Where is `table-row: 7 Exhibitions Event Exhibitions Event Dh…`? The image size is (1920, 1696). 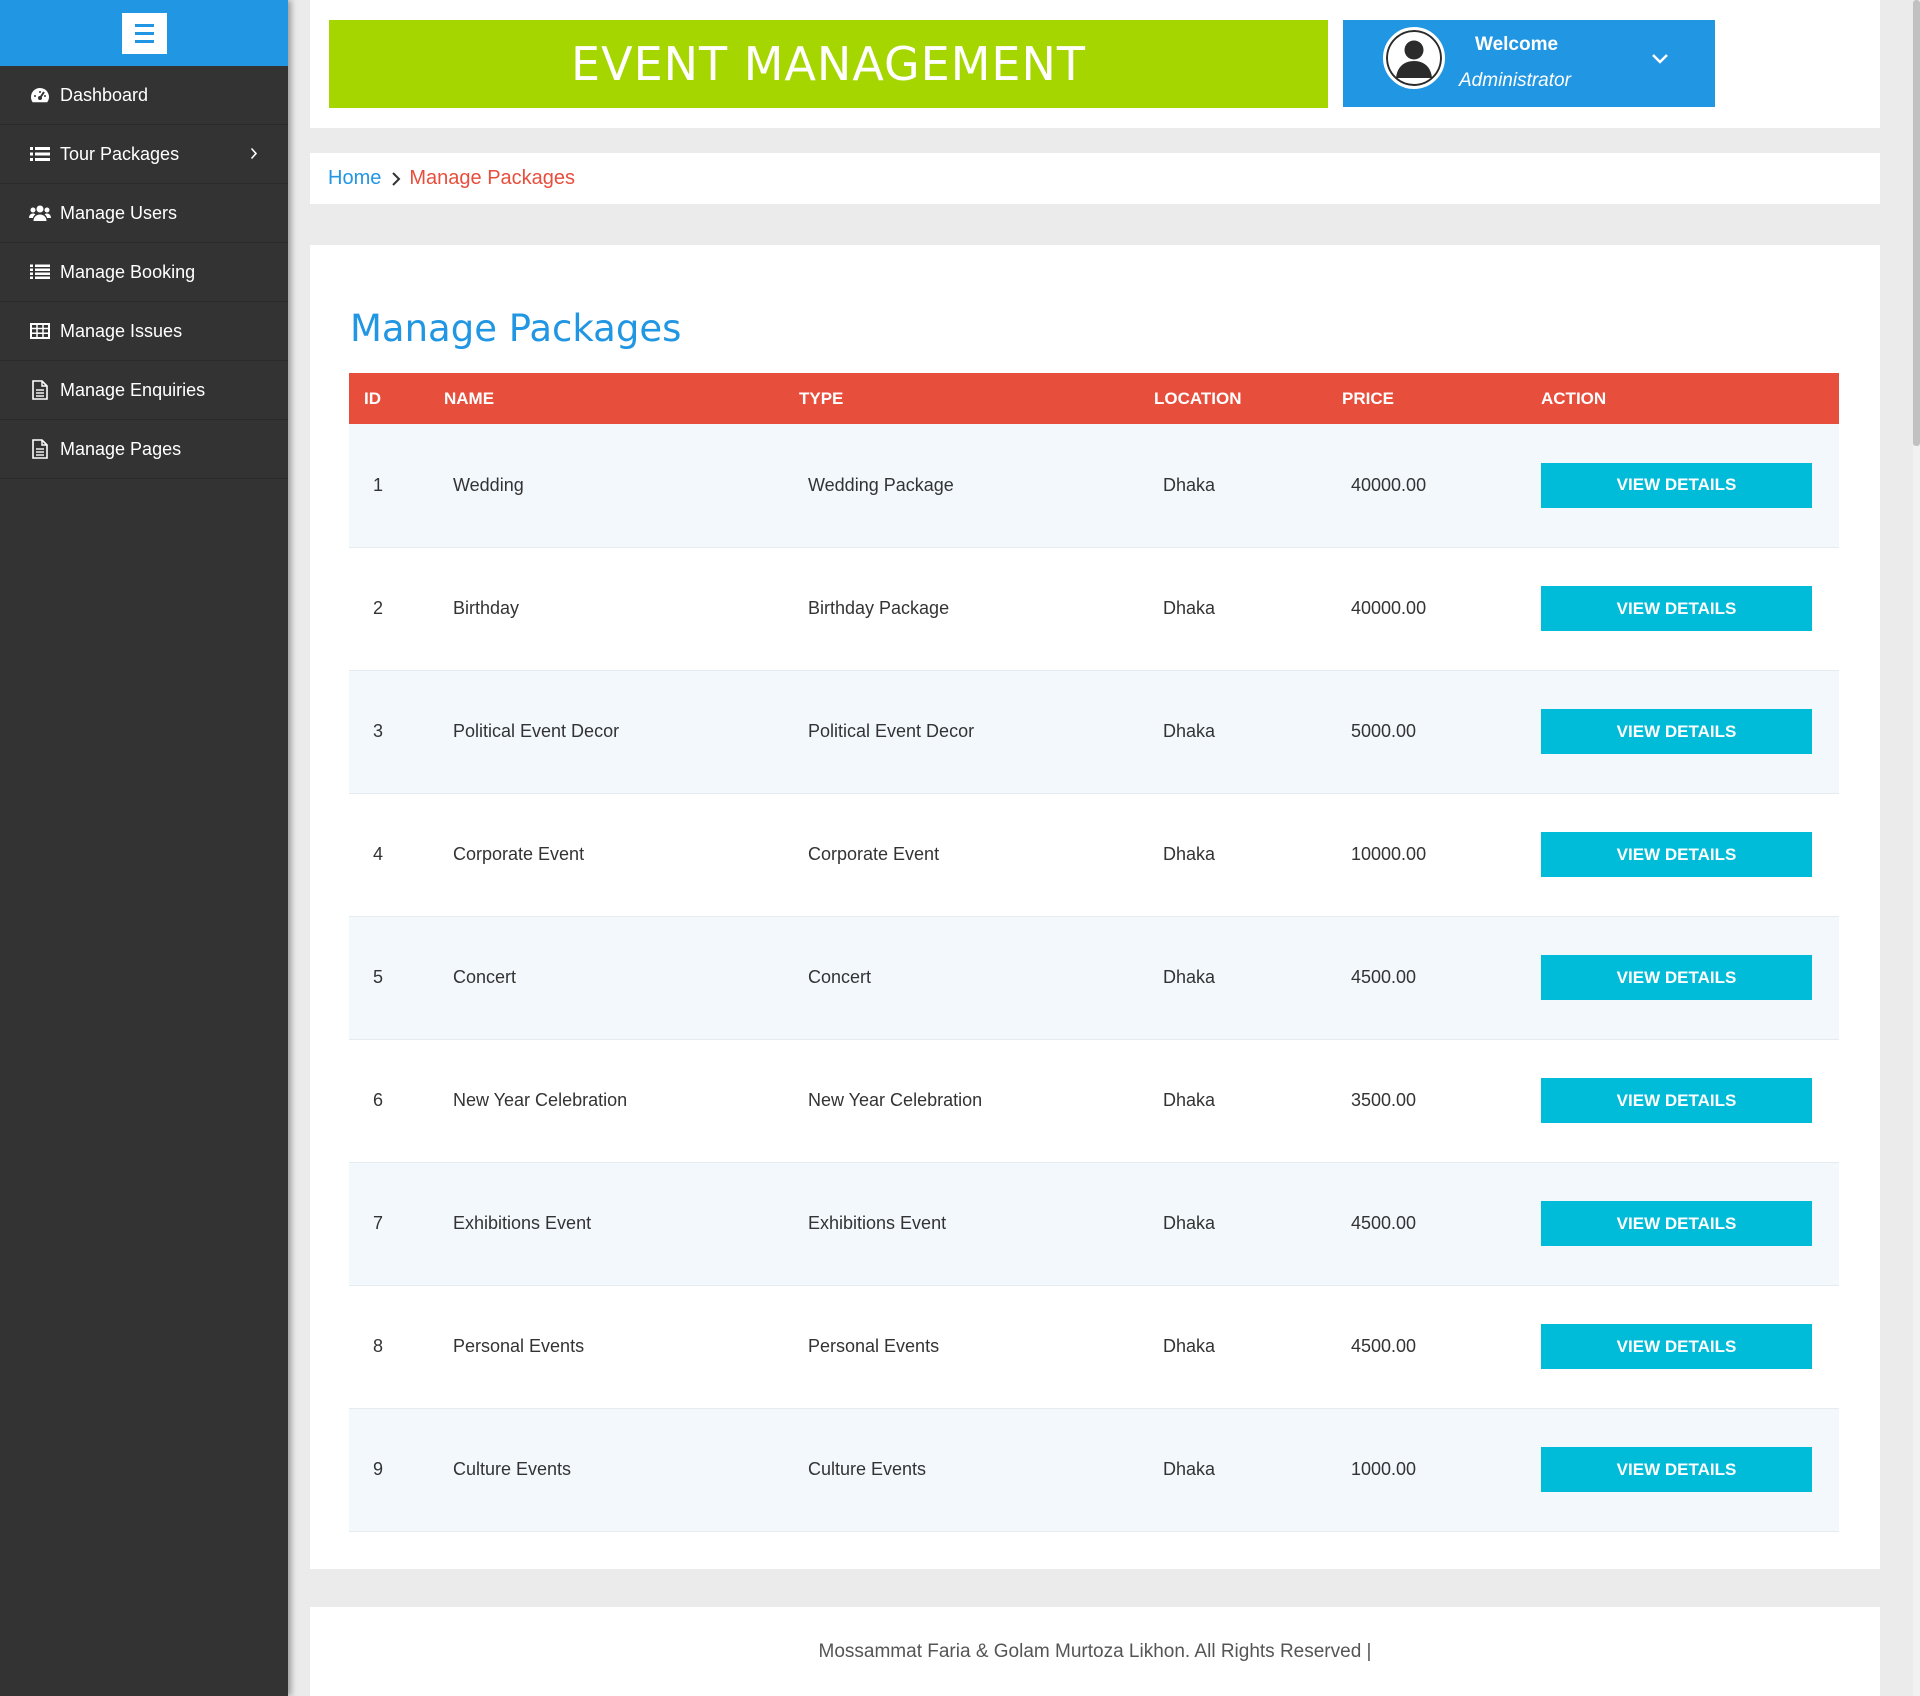
table-row: 7 Exhibitions Event Exhibitions Event Dh… is located at coordinates (1094, 1223).